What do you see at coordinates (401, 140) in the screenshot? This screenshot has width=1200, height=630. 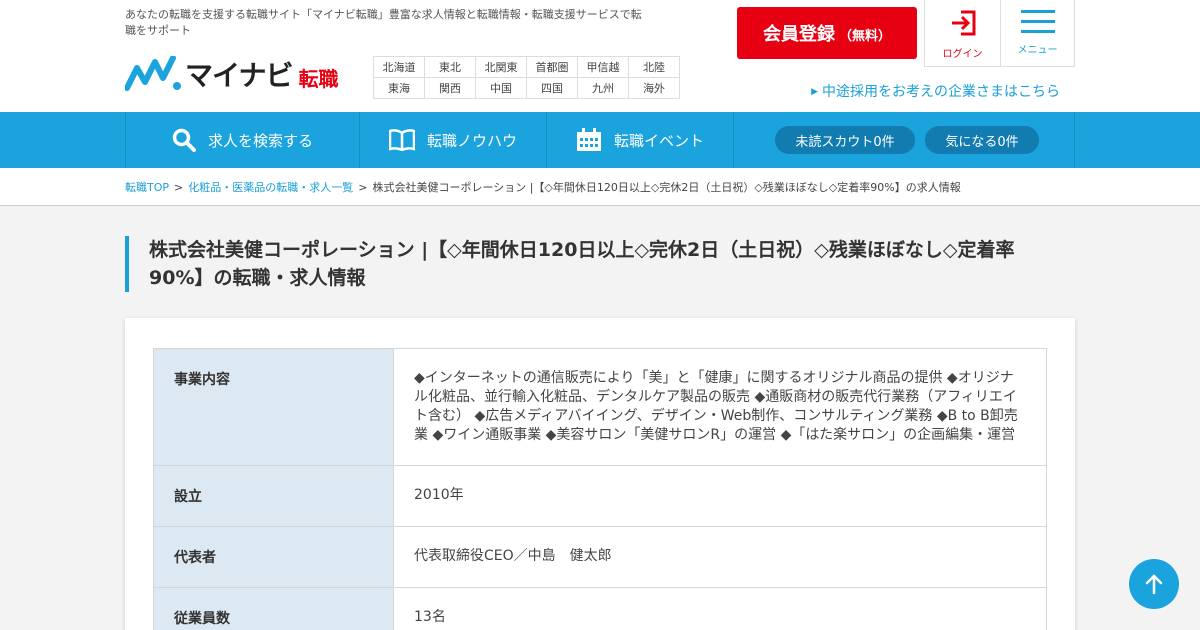 I see `book-icon` at bounding box center [401, 140].